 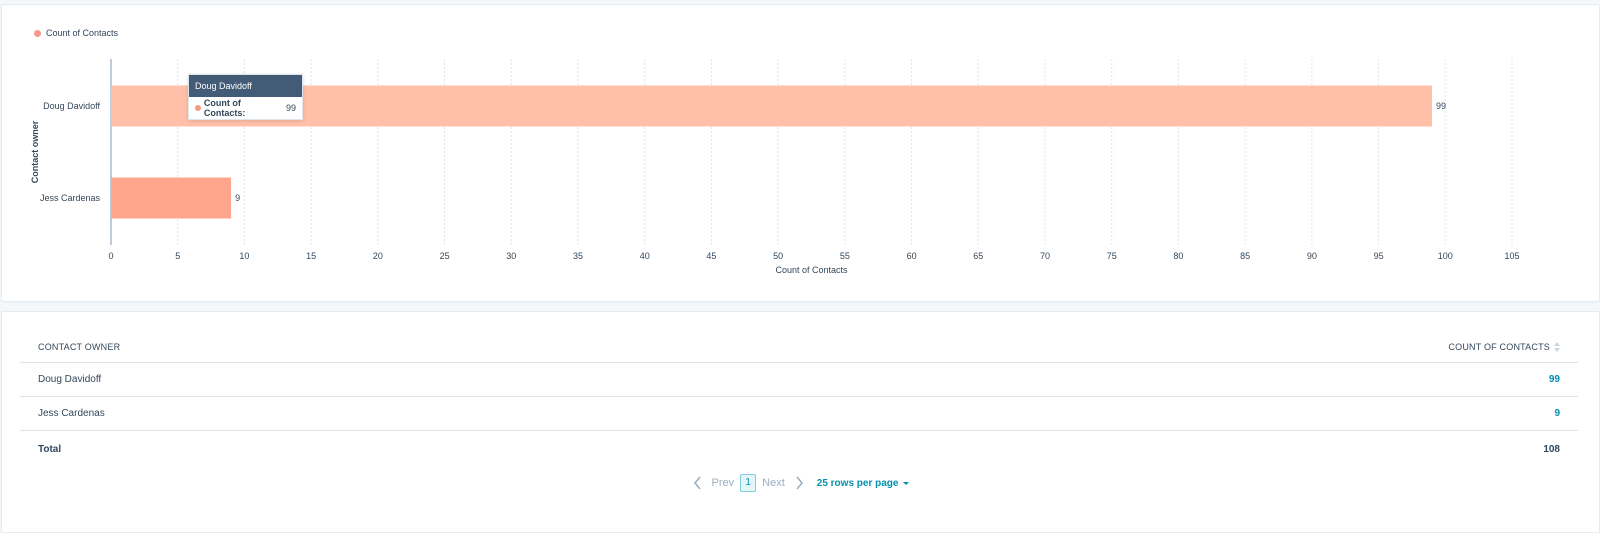 I want to click on y-axis-title: Contact owner, so click(x=35, y=151).